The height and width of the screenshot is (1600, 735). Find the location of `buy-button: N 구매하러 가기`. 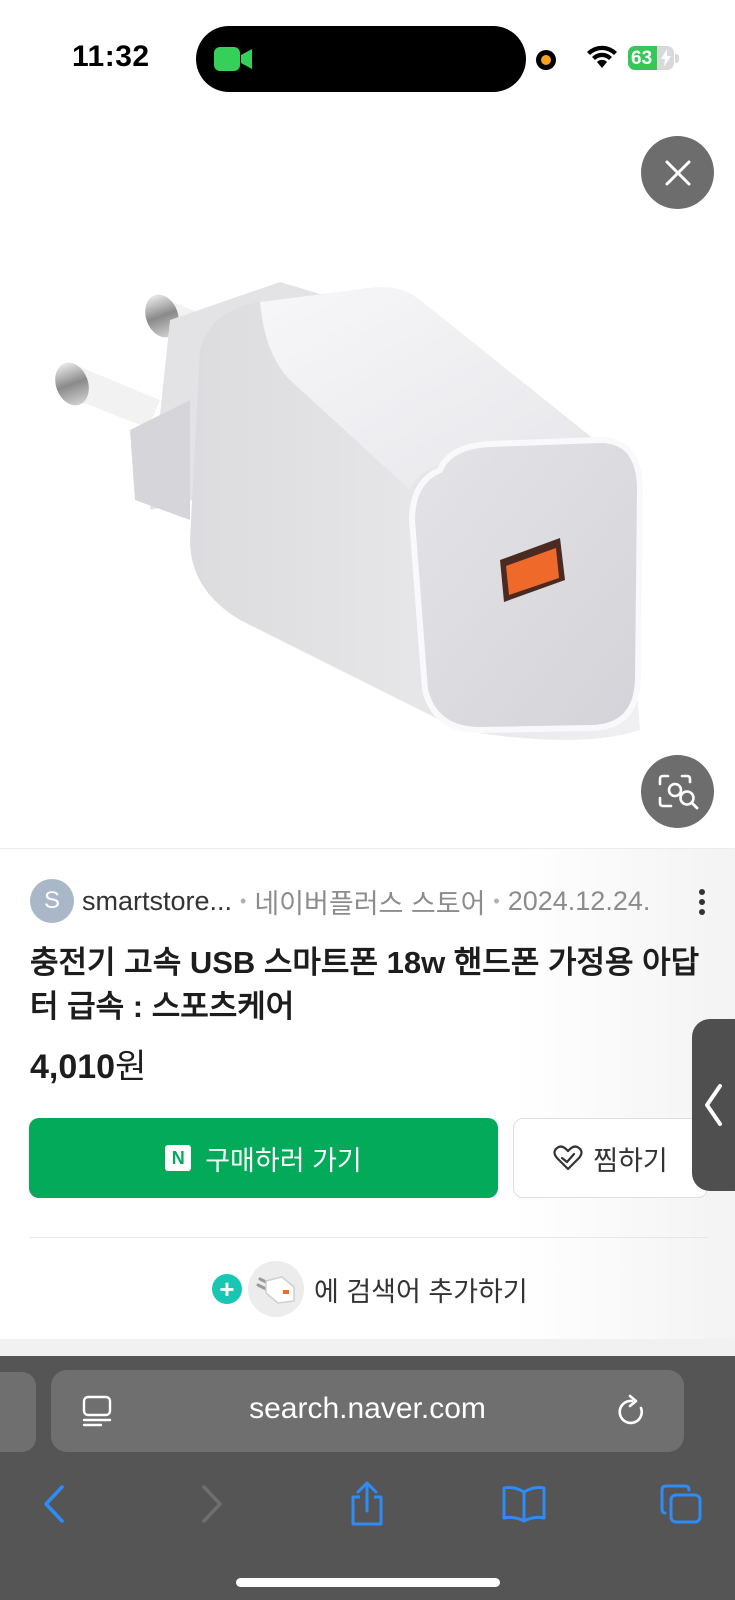

buy-button: N 구매하러 가기 is located at coordinates (263, 1158).